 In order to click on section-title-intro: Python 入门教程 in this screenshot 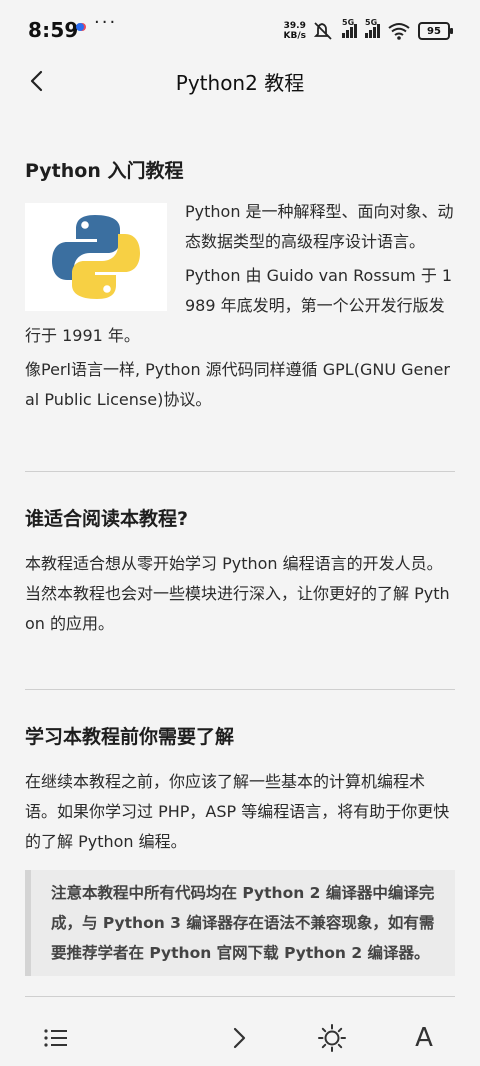, I will do `click(104, 171)`.